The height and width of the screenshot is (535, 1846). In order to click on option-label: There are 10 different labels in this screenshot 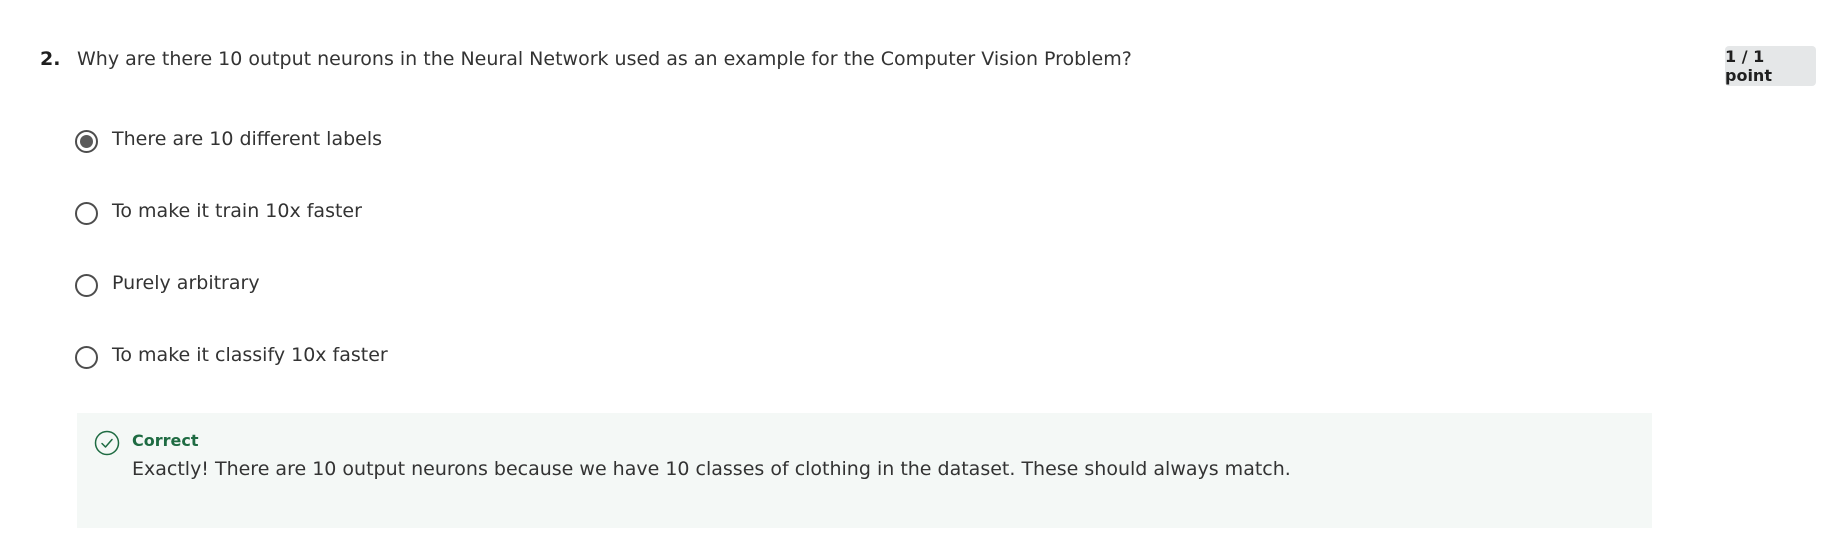, I will do `click(247, 139)`.